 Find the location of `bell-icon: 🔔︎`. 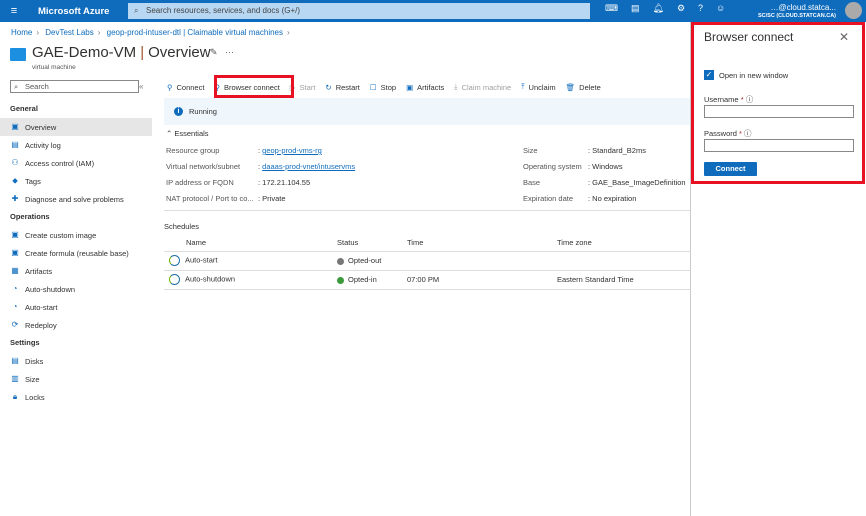

bell-icon: 🔔︎ is located at coordinates (658, 8).